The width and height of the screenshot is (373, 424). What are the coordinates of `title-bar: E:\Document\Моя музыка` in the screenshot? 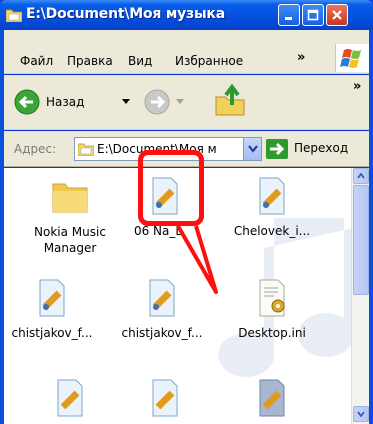 It's located at (186, 15).